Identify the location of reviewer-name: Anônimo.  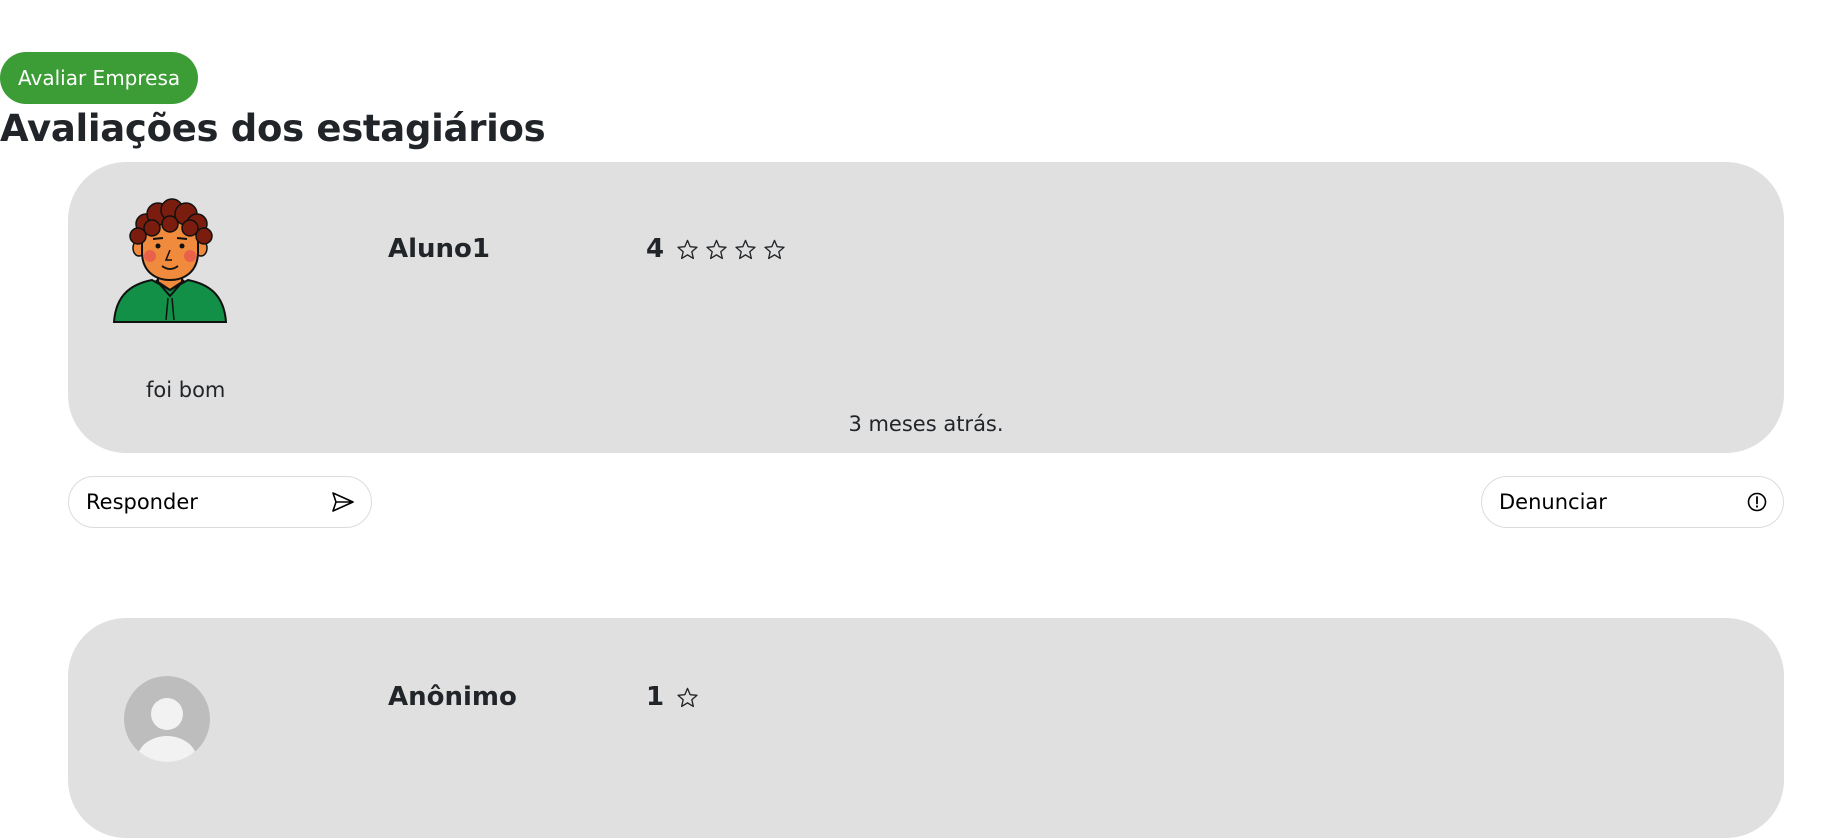
(452, 697).